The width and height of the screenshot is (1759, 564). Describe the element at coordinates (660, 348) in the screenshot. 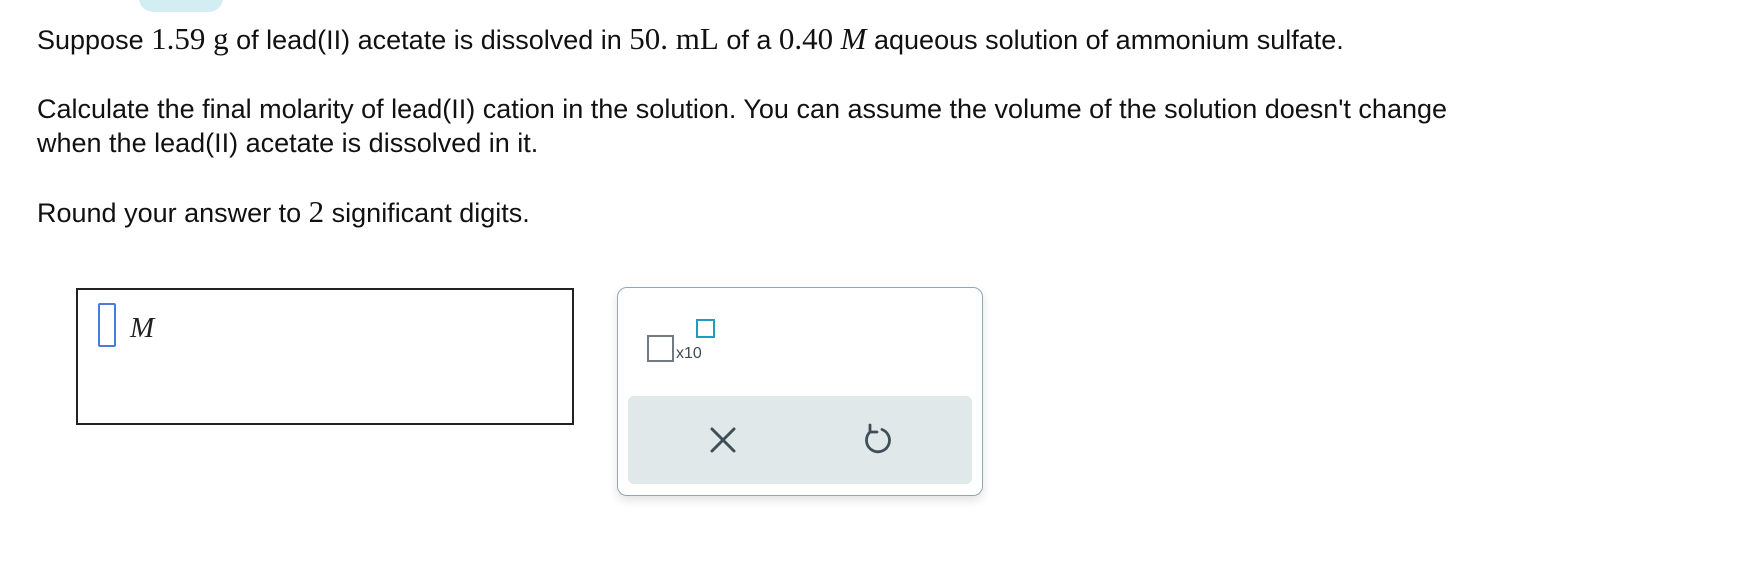

I see `coefficient-box-icon` at that location.